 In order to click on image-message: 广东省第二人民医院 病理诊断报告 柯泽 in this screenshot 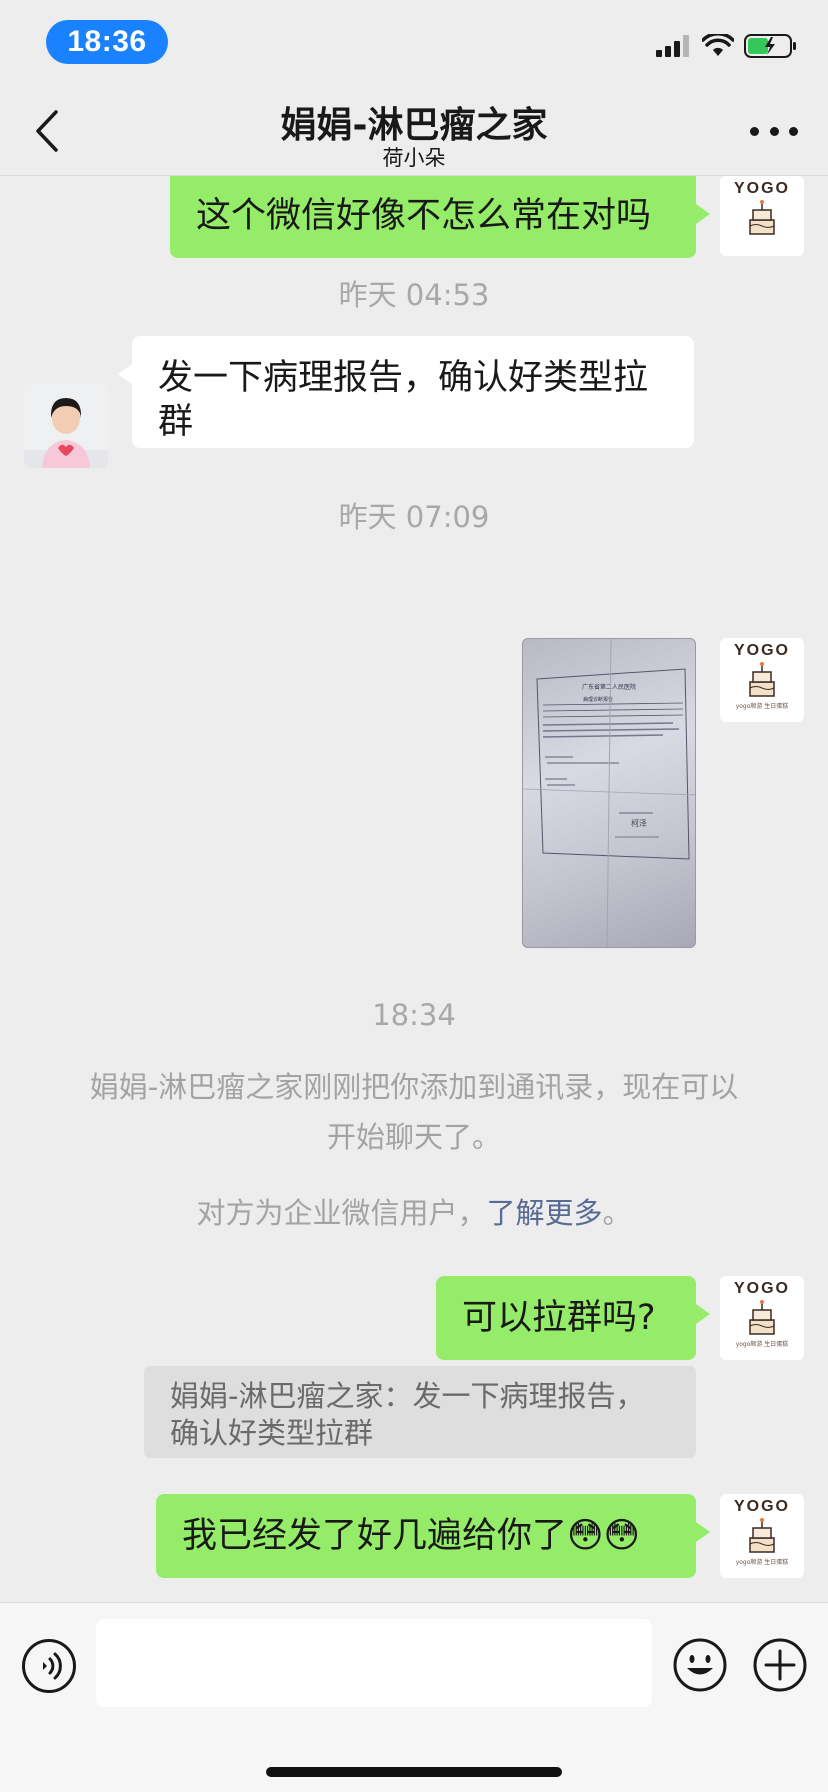, I will do `click(609, 793)`.